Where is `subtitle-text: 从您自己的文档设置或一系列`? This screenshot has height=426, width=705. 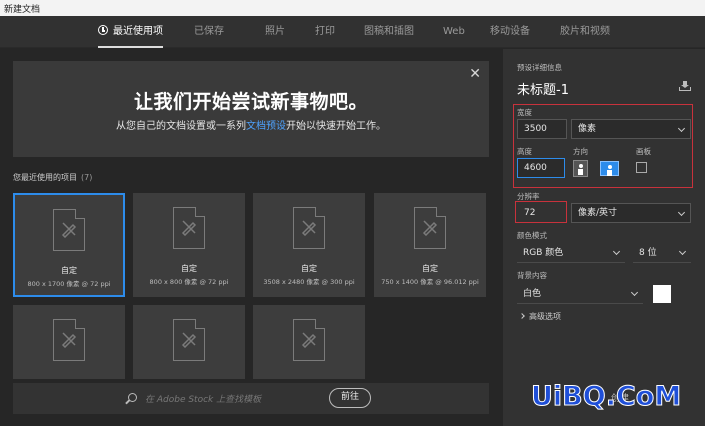 subtitle-text: 从您自己的文档设置或一系列 is located at coordinates (181, 126).